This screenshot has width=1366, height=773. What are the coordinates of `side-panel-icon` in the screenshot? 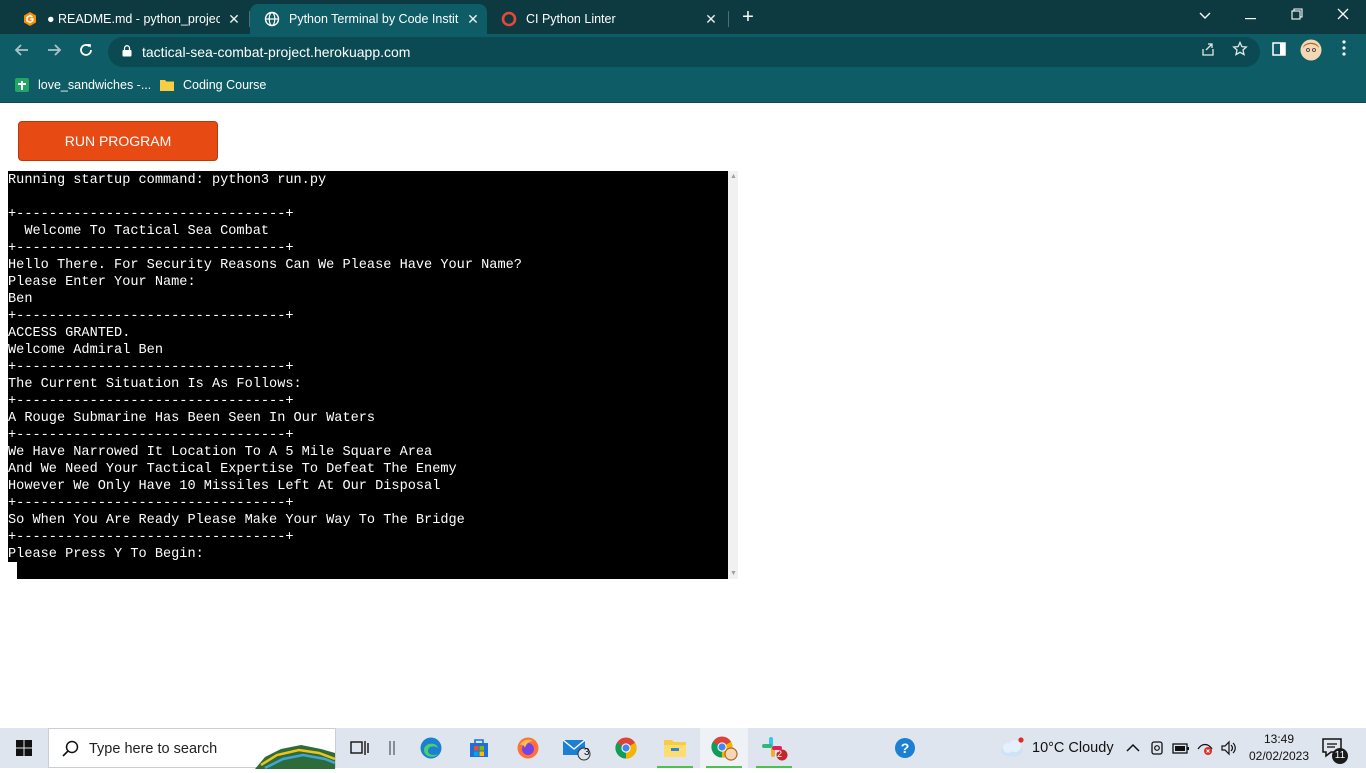 It's located at (1279, 52).